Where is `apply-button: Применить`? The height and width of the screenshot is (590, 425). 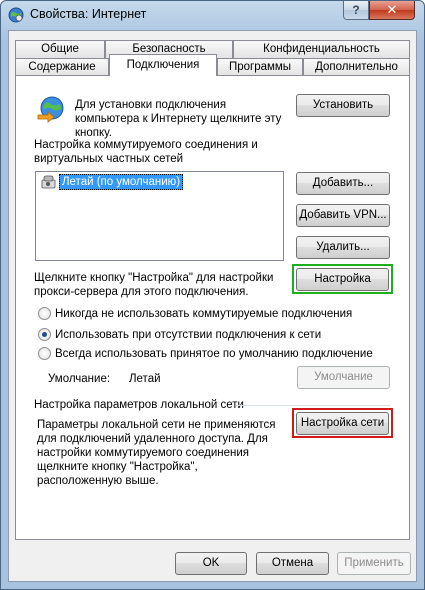 apply-button: Применить is located at coordinates (374, 563).